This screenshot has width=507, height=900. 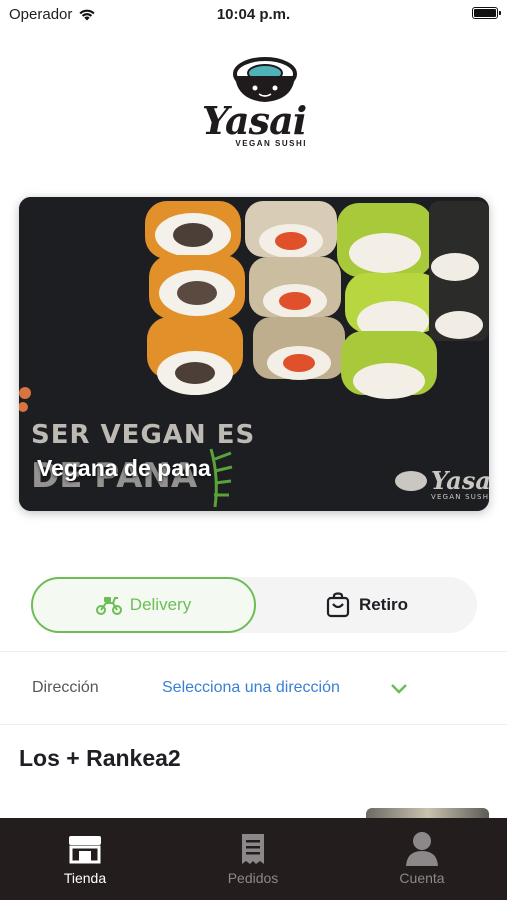 What do you see at coordinates (338, 605) in the screenshot?
I see `shopping-bag-icon` at bounding box center [338, 605].